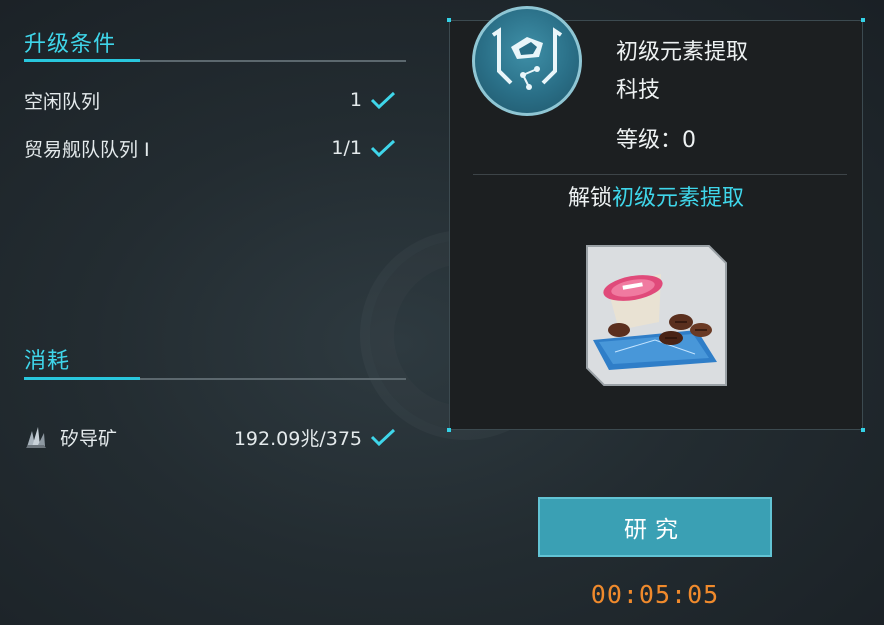 The image size is (884, 625). Describe the element at coordinates (656, 140) in the screenshot. I see `tech-level: 等级：0` at that location.